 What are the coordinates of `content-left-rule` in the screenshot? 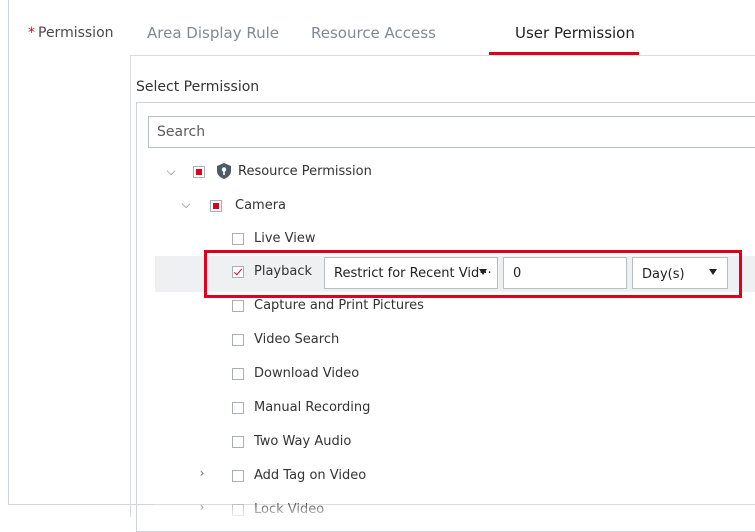 It's located at (130, 286).